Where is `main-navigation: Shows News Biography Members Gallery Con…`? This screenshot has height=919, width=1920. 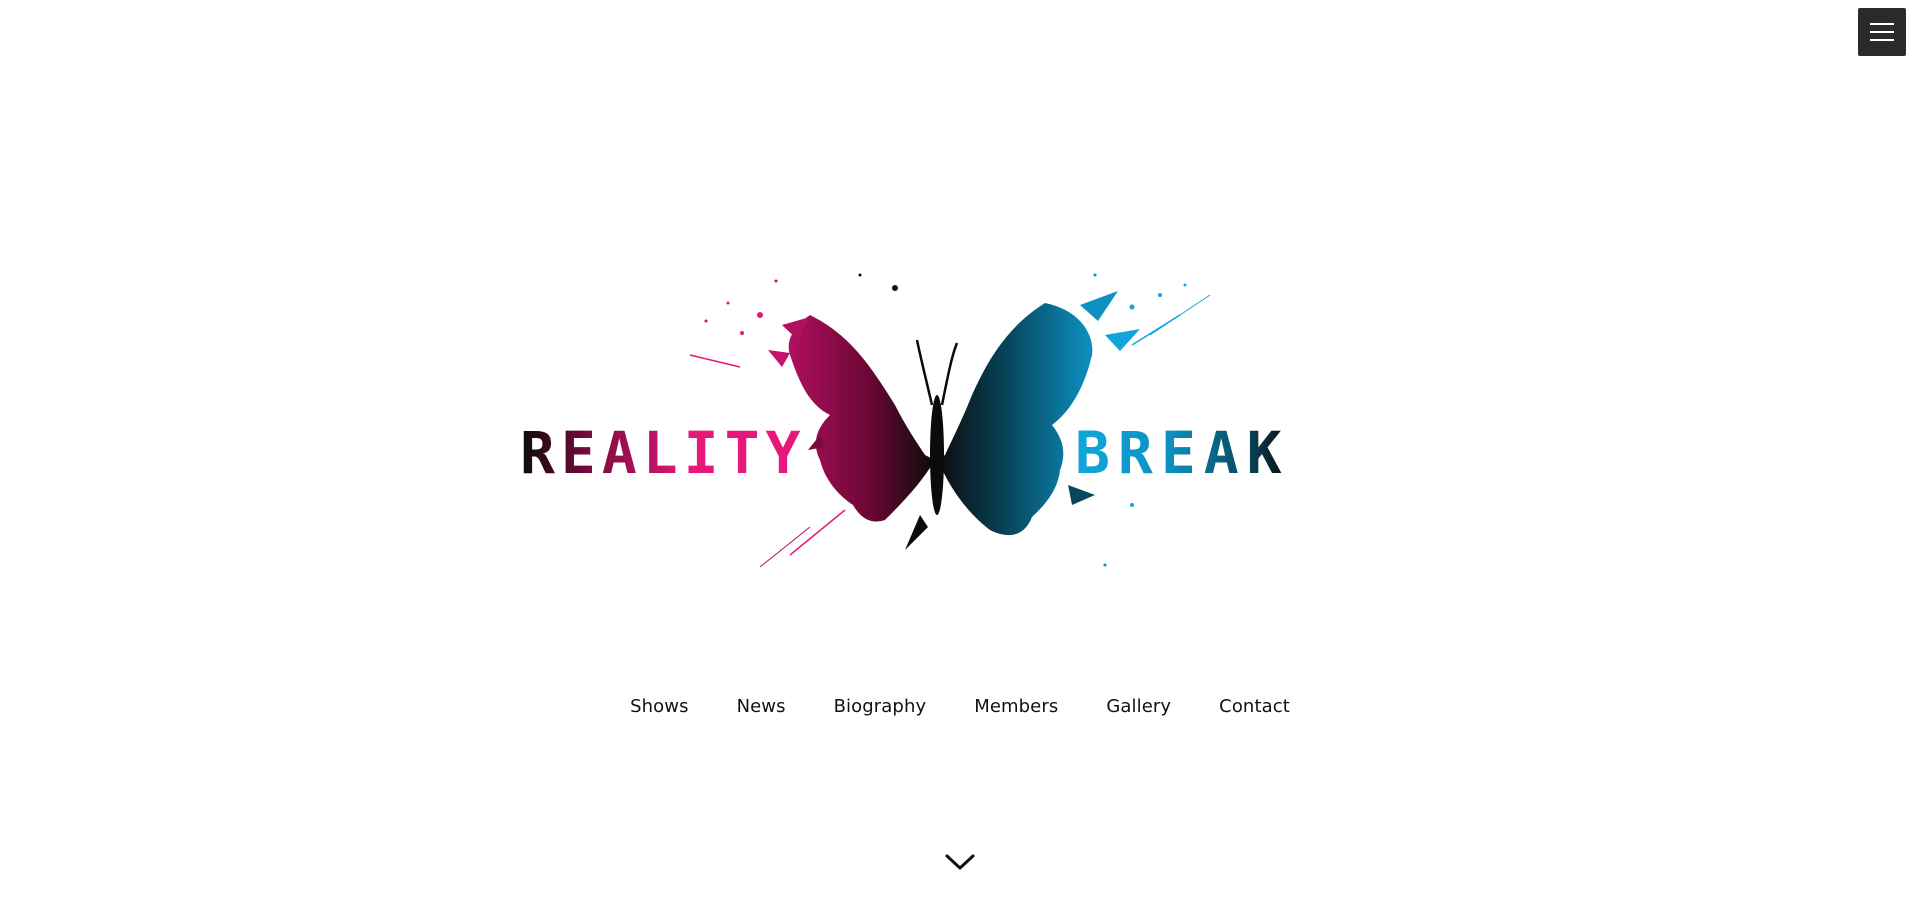 main-navigation: Shows News Biography Members Gallery Con… is located at coordinates (960, 706).